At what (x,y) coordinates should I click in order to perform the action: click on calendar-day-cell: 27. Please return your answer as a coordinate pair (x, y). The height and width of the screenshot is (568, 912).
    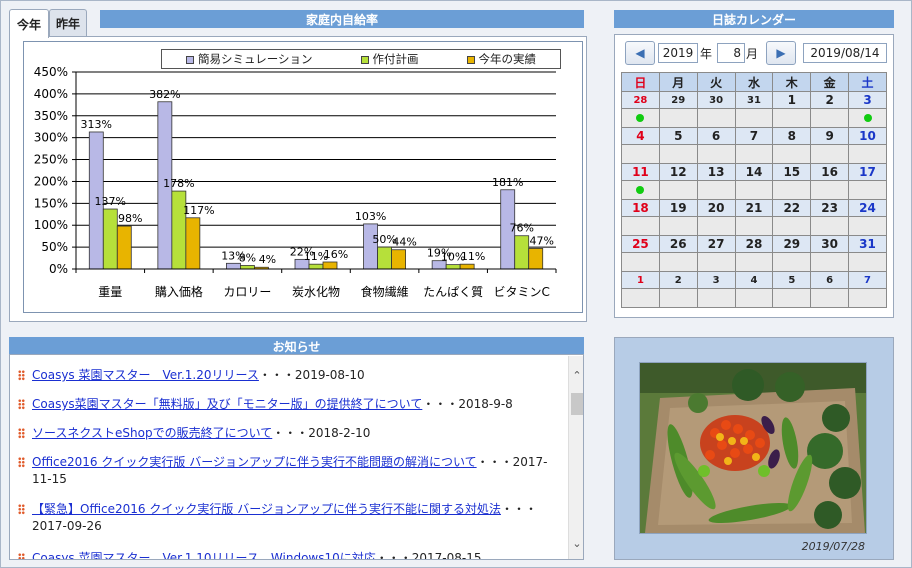
    Looking at the image, I should click on (716, 244).